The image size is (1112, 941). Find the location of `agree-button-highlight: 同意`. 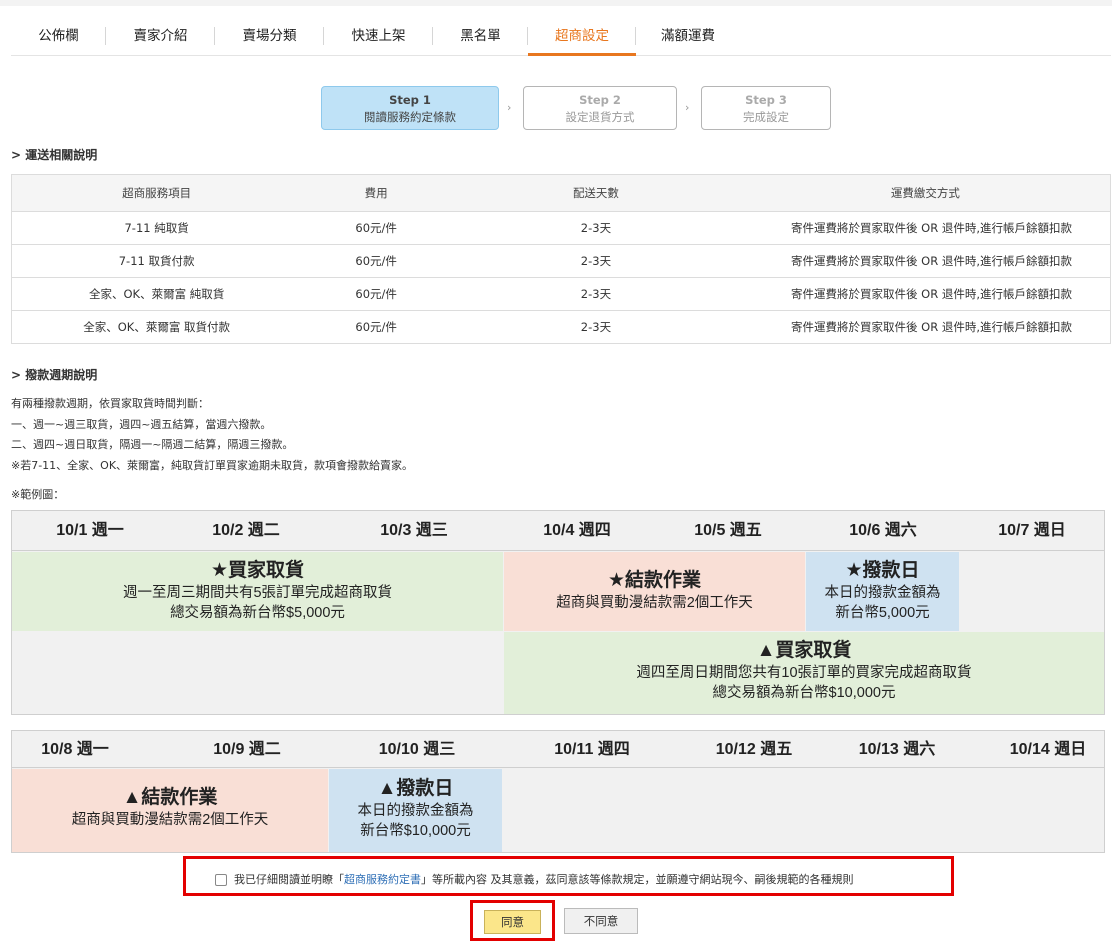

agree-button-highlight: 同意 is located at coordinates (512, 920).